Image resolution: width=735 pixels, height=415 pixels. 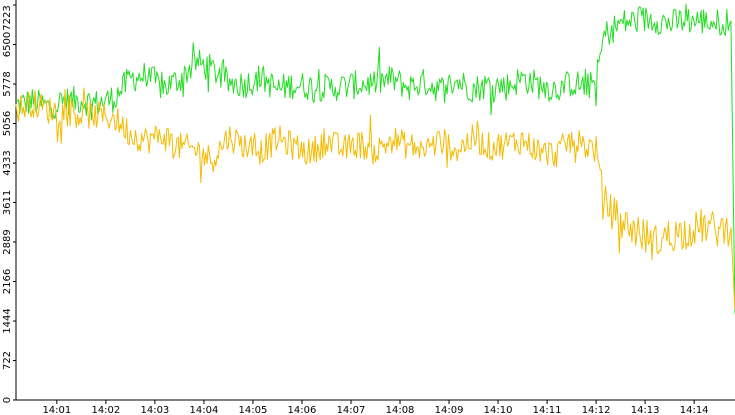 What do you see at coordinates (547, 410) in the screenshot?
I see `x-tick-label: 14:11` at bounding box center [547, 410].